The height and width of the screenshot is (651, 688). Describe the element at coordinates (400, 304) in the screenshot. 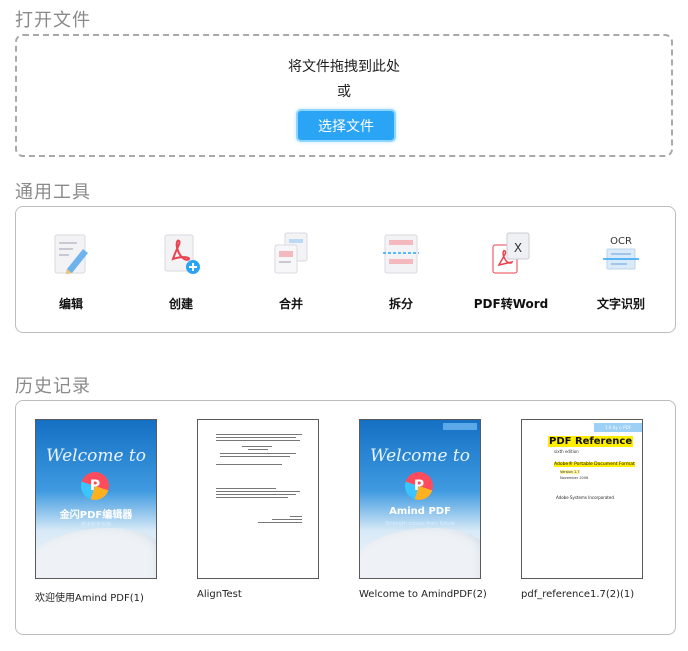

I see `tool-label-split: 拆分` at that location.